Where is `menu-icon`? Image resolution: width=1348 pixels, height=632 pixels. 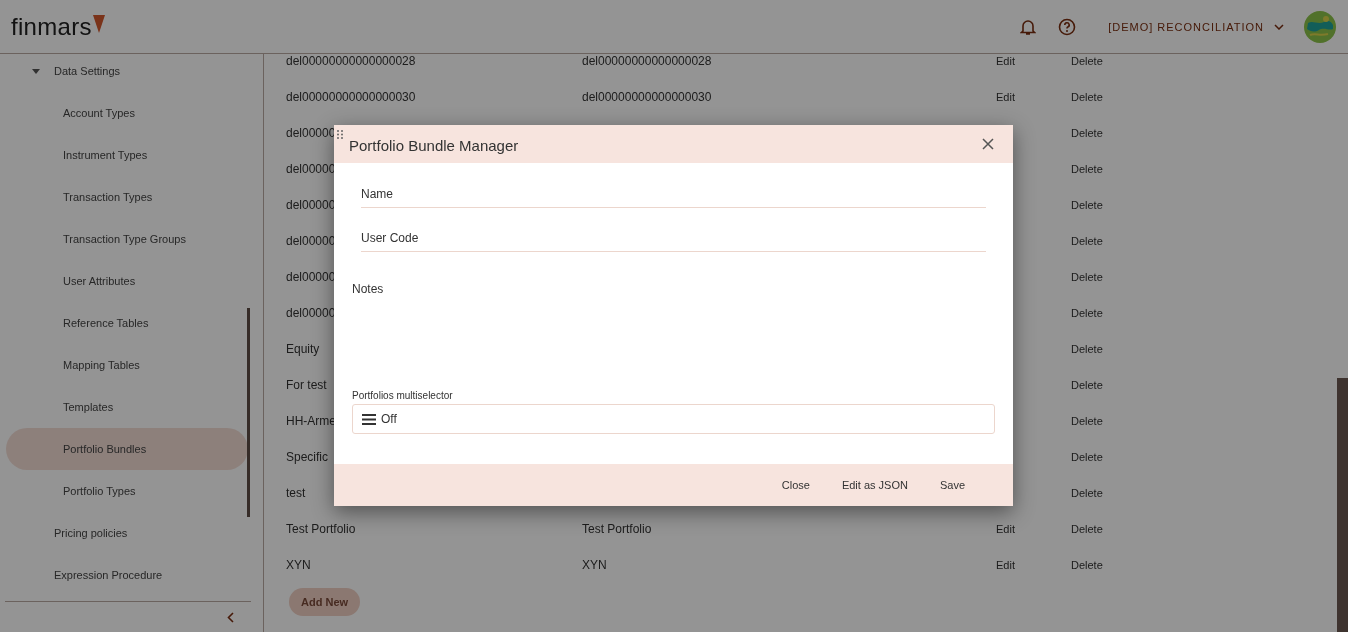 menu-icon is located at coordinates (369, 419).